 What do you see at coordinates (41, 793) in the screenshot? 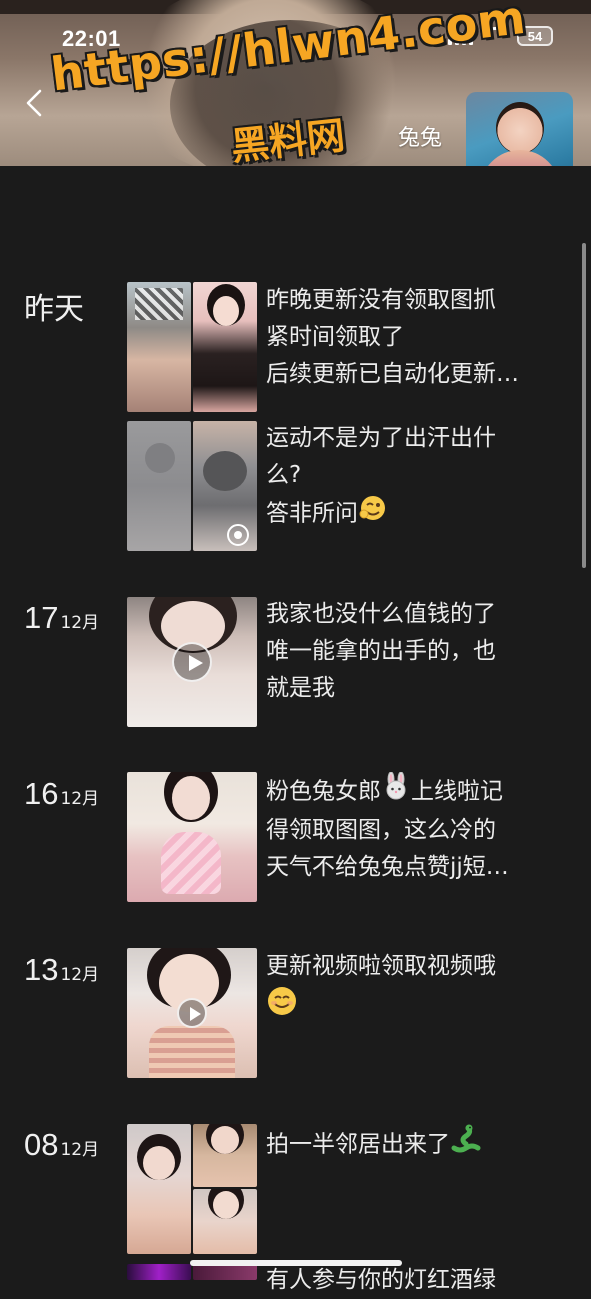
I see `date-day: 16` at bounding box center [41, 793].